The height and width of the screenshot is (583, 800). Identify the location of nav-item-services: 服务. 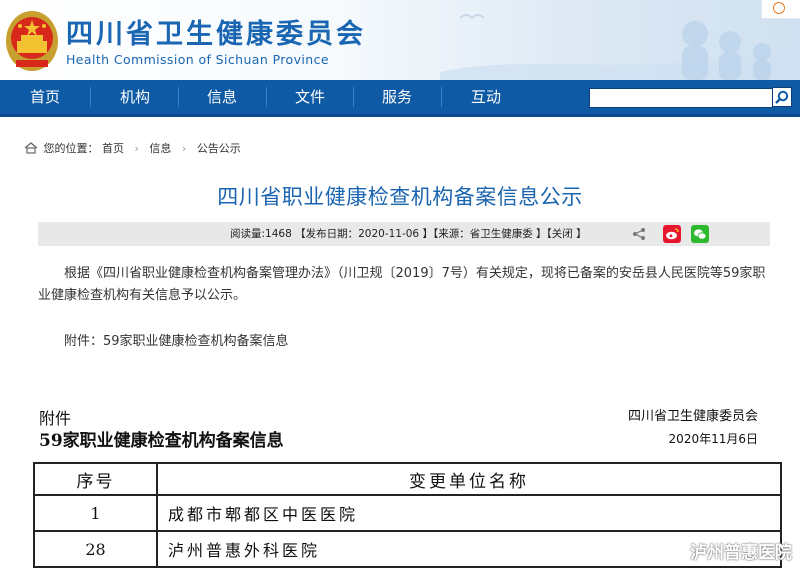
(397, 97).